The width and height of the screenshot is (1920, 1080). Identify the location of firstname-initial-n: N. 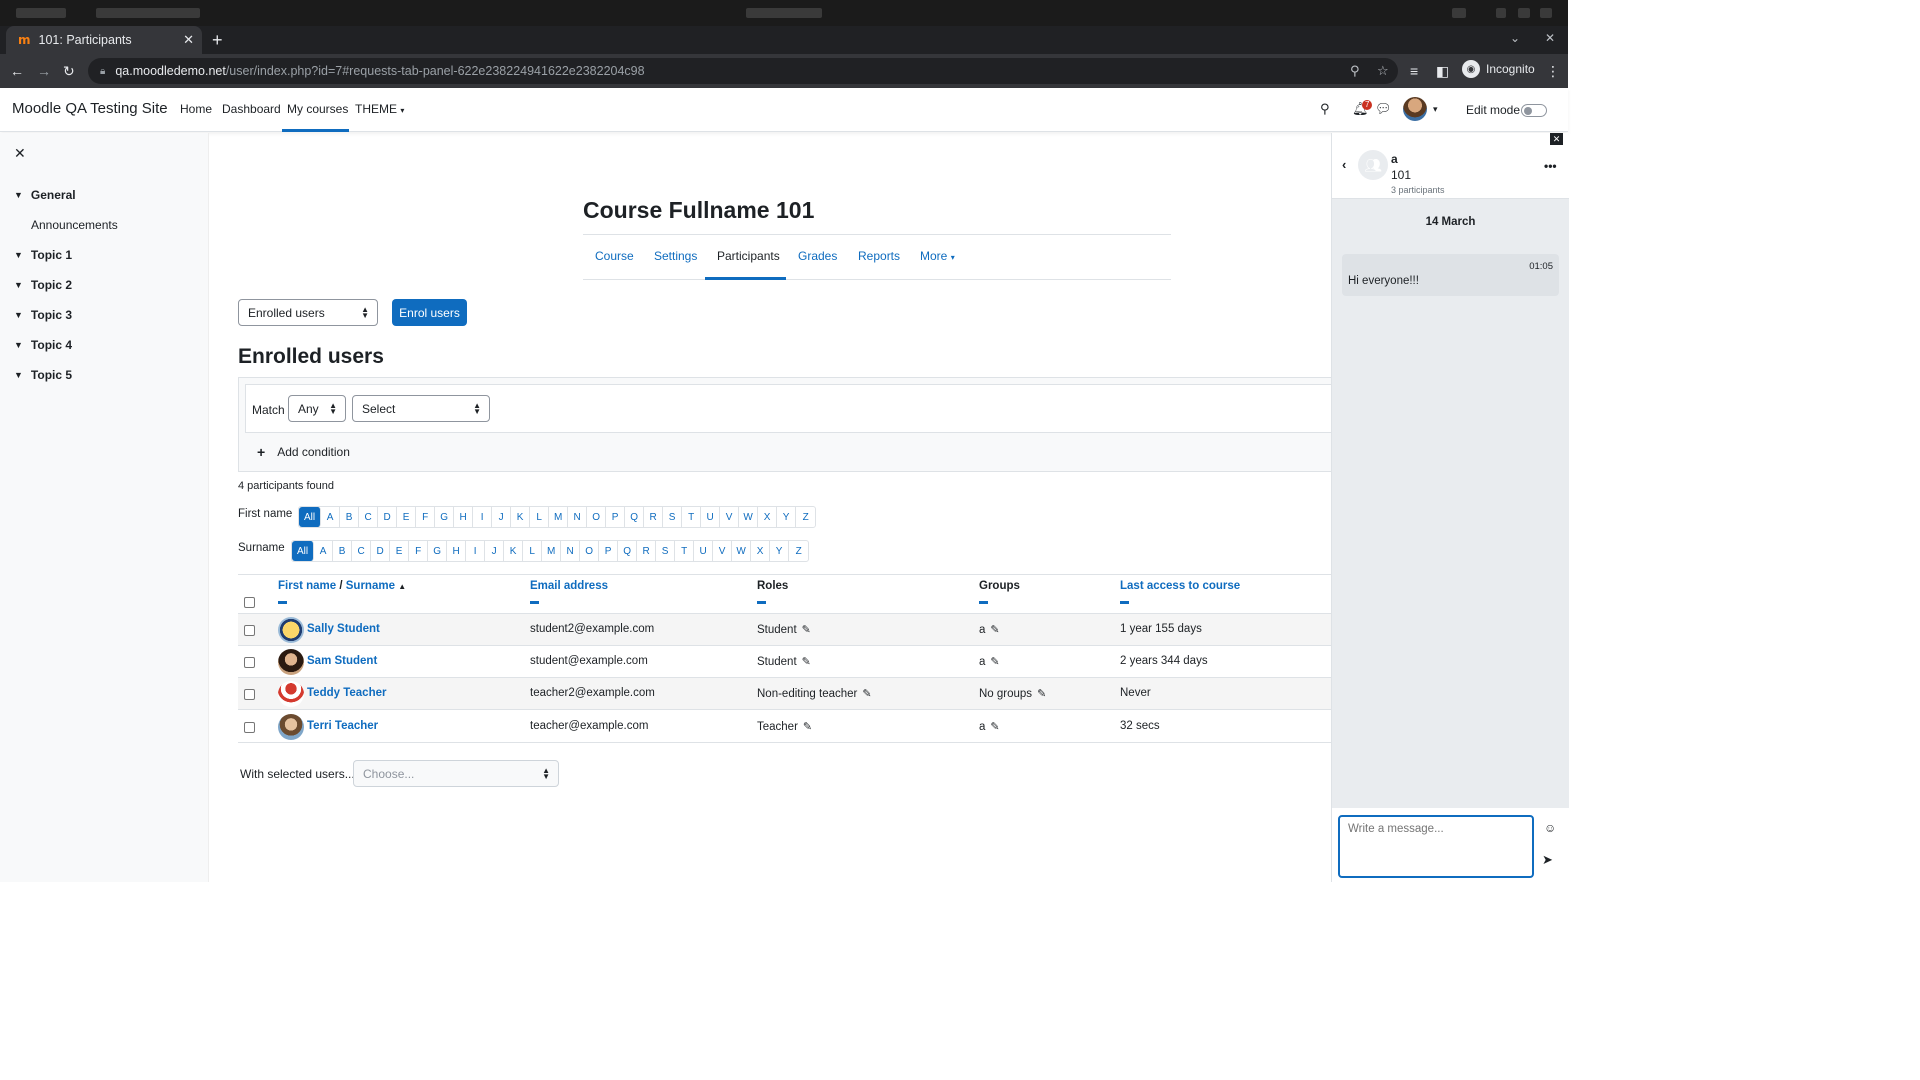
(578, 517).